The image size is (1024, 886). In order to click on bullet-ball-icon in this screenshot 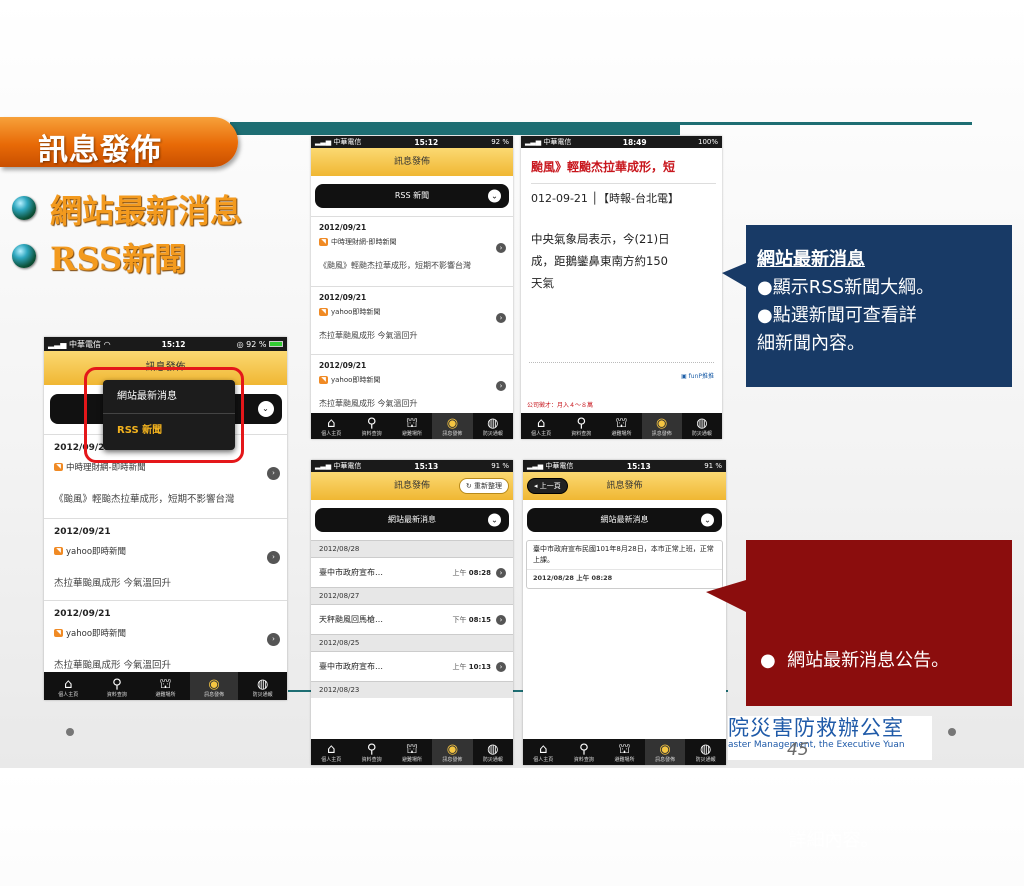, I will do `click(24, 208)`.